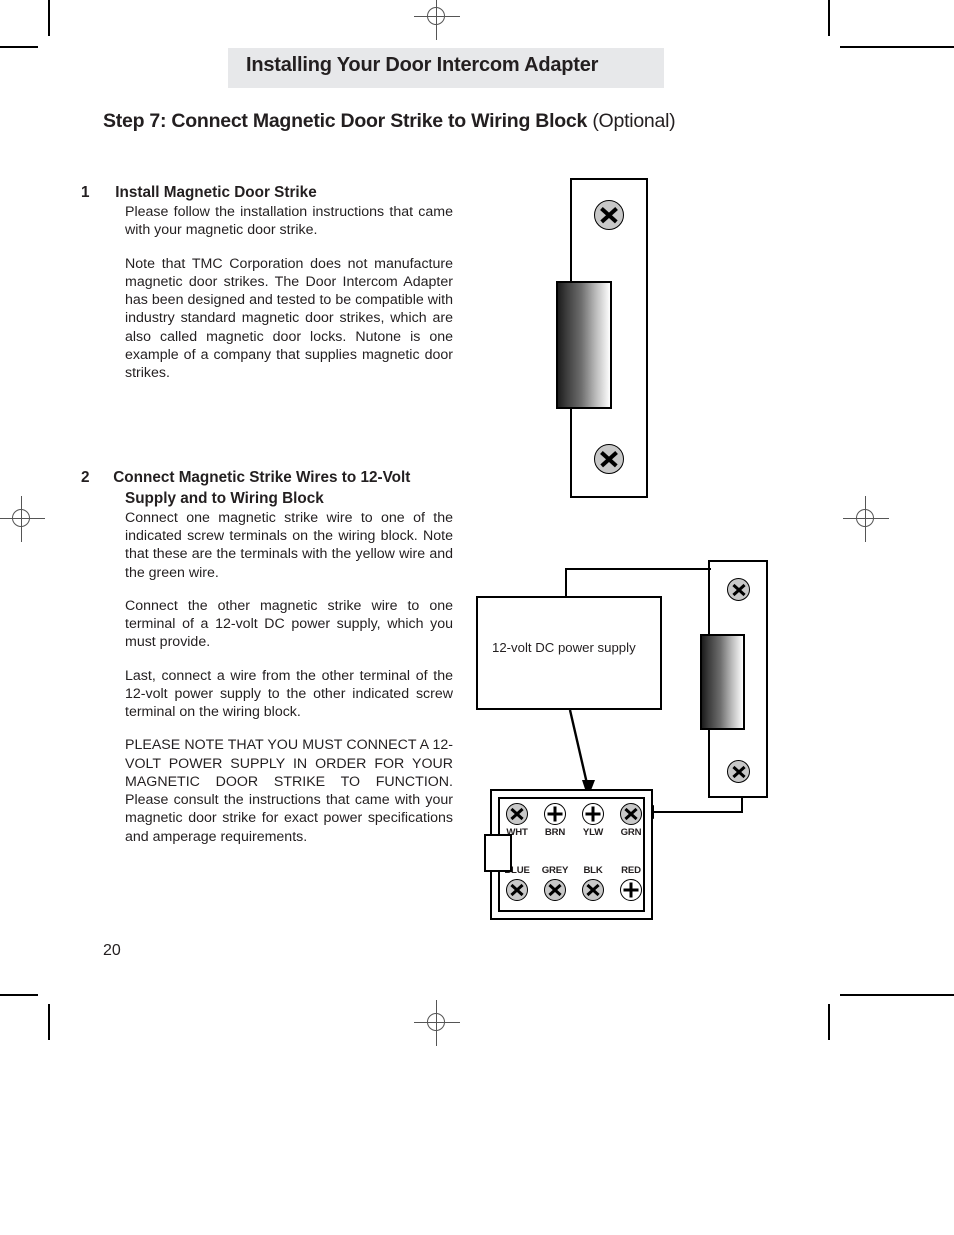  What do you see at coordinates (517, 814) in the screenshot?
I see `terminal-wht-screw-icon` at bounding box center [517, 814].